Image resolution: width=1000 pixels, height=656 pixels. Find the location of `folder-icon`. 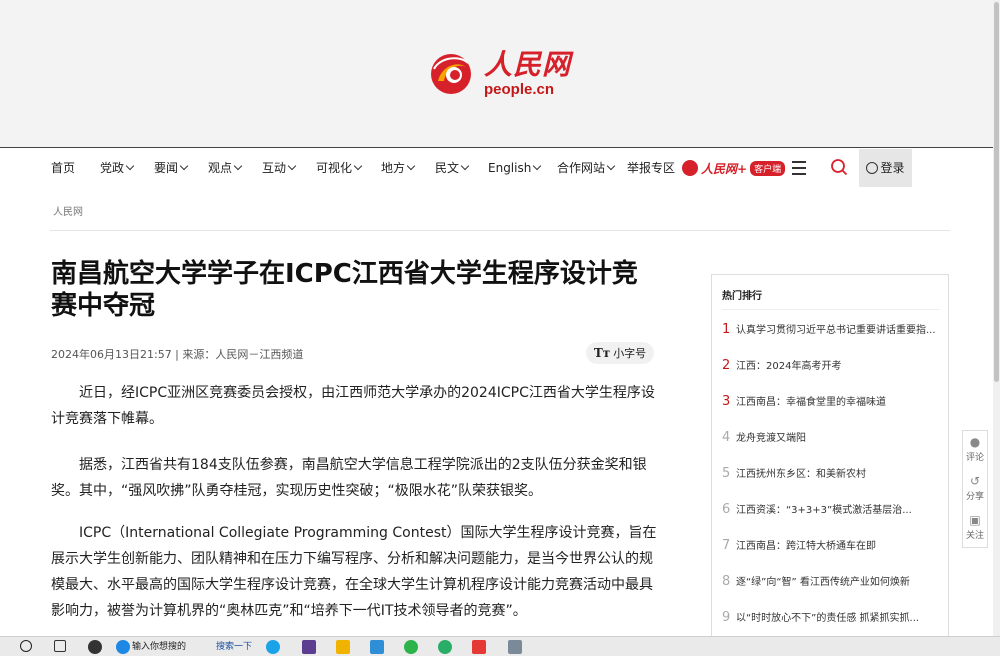

folder-icon is located at coordinates (343, 647).